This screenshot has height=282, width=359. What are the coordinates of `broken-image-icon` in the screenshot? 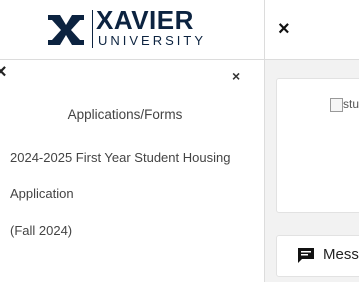 It's located at (336, 105).